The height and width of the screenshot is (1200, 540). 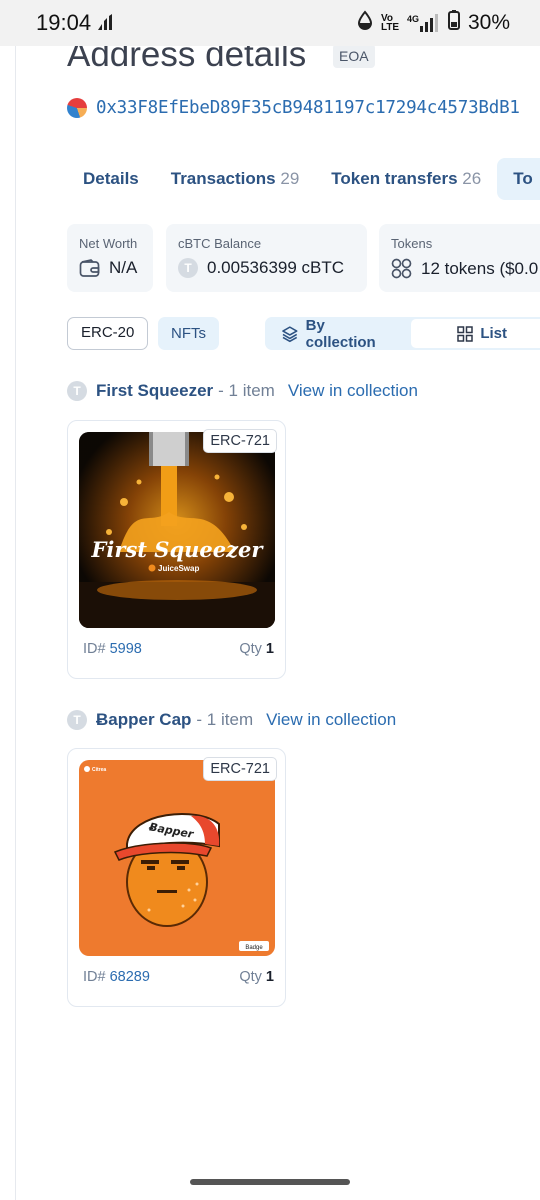 What do you see at coordinates (178, 649) in the screenshot?
I see `nft-footer: ID# 5998 Qty 1` at bounding box center [178, 649].